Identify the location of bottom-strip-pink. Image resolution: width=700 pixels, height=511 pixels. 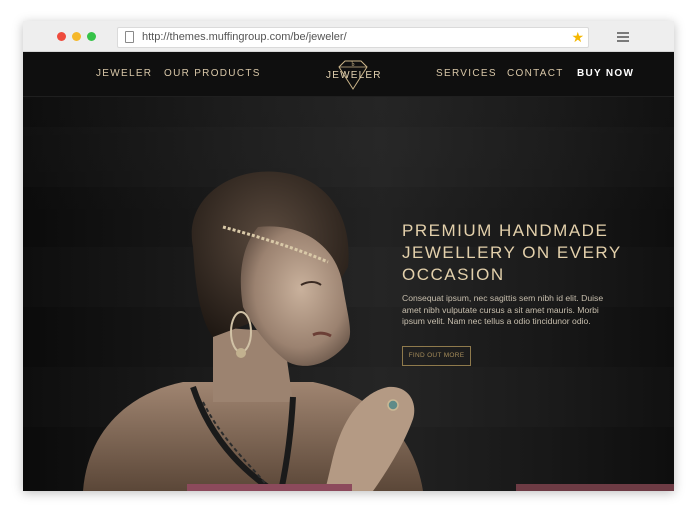
(269, 487).